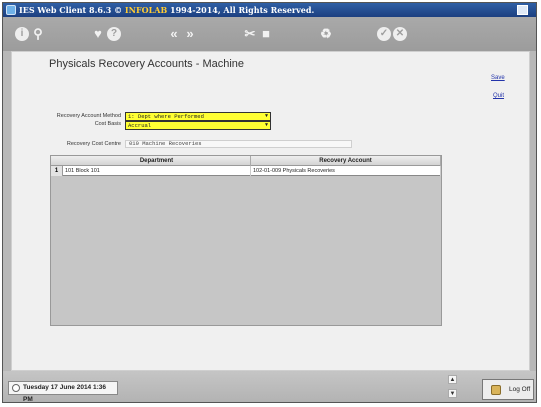 Image resolution: width=541 pixels, height=407 pixels. Describe the element at coordinates (38, 34) in the screenshot. I see `search-icon: ⚲` at that location.